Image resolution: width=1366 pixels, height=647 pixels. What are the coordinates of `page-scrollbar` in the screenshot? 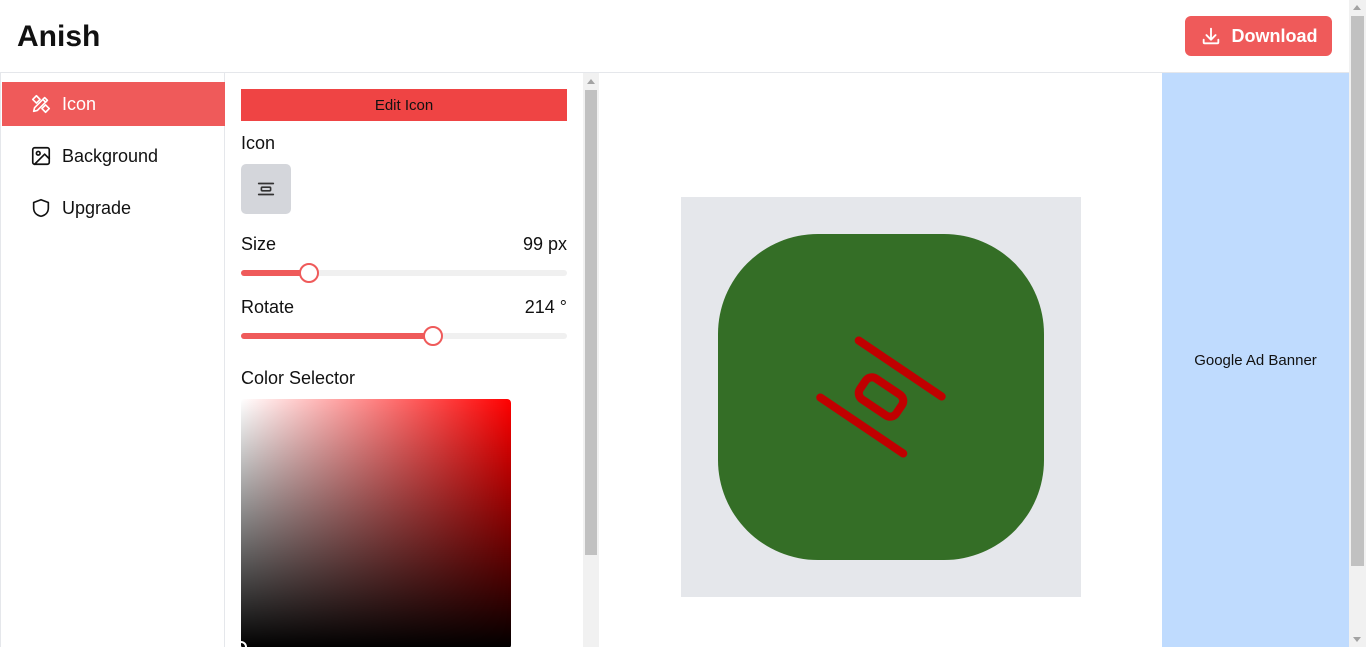 It's located at (1357, 323).